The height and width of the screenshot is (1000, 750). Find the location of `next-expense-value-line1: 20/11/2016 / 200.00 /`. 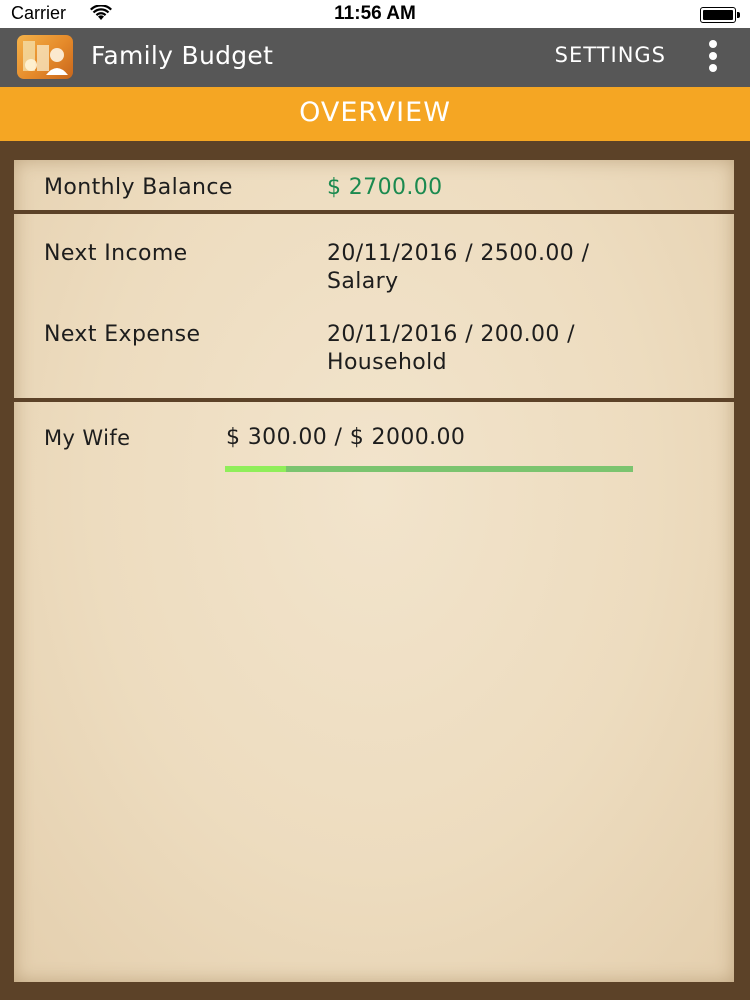

next-expense-value-line1: 20/11/2016 / 200.00 / is located at coordinates (451, 334).